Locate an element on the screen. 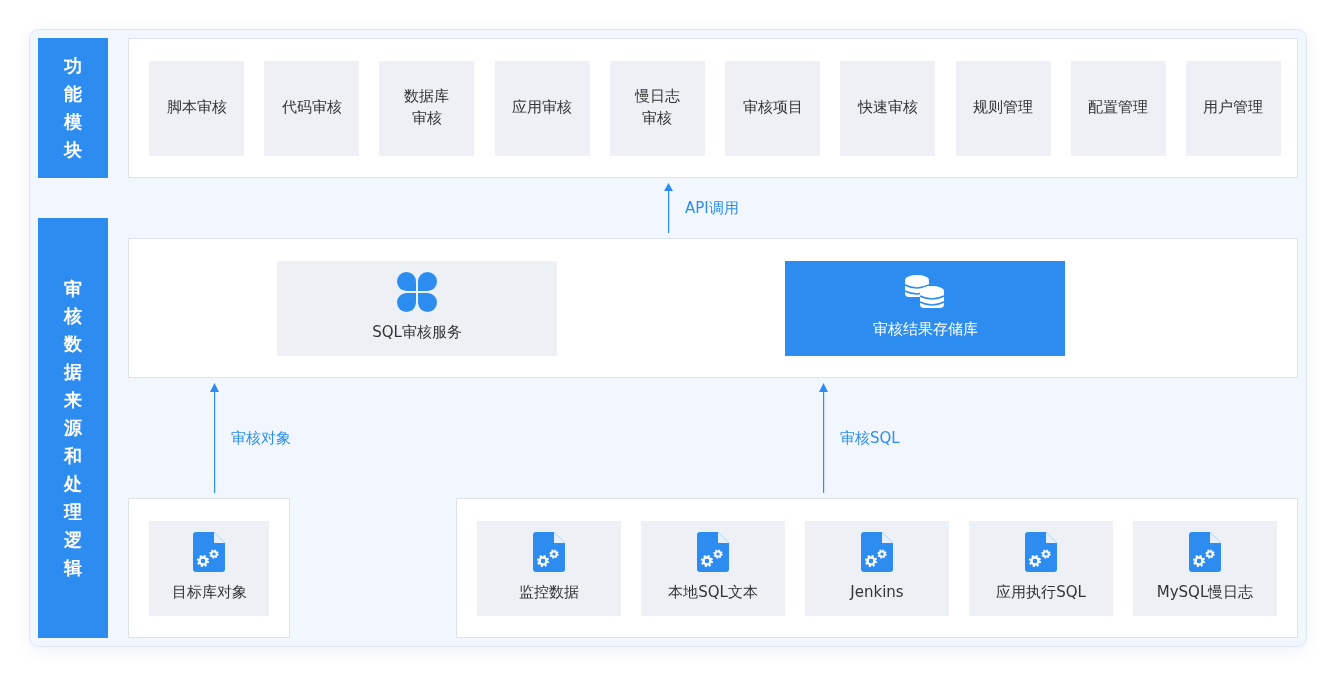 The width and height of the screenshot is (1336, 676). arrow-label: 审核对象 is located at coordinates (261, 438).